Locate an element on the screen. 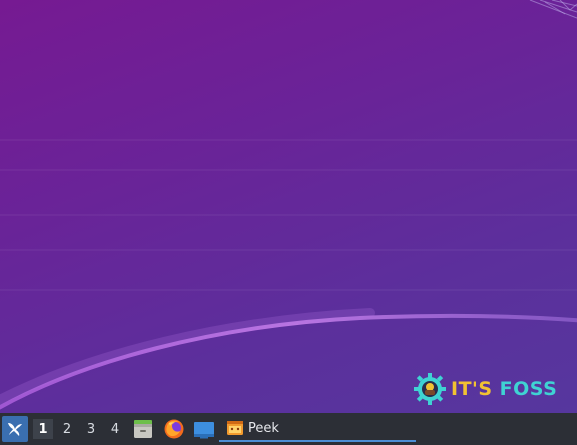 The image size is (577, 445). workspace-3-button: 3 is located at coordinates (91, 429).